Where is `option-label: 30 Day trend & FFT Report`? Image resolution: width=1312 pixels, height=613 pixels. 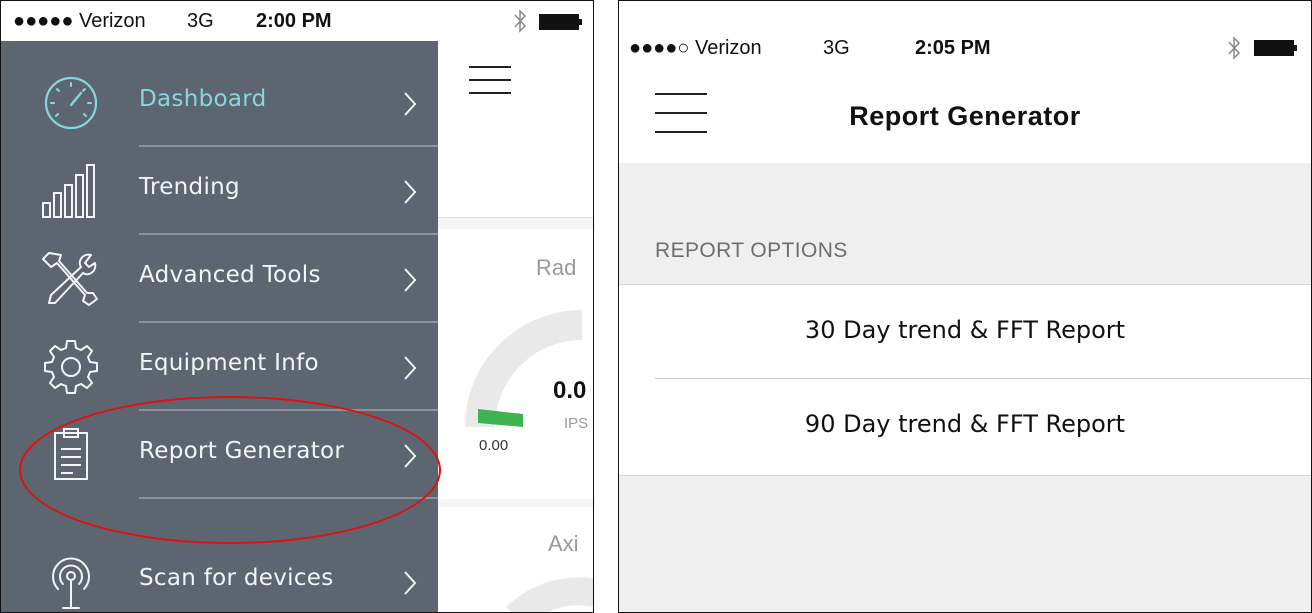 option-label: 30 Day trend & FFT Report is located at coordinates (965, 330).